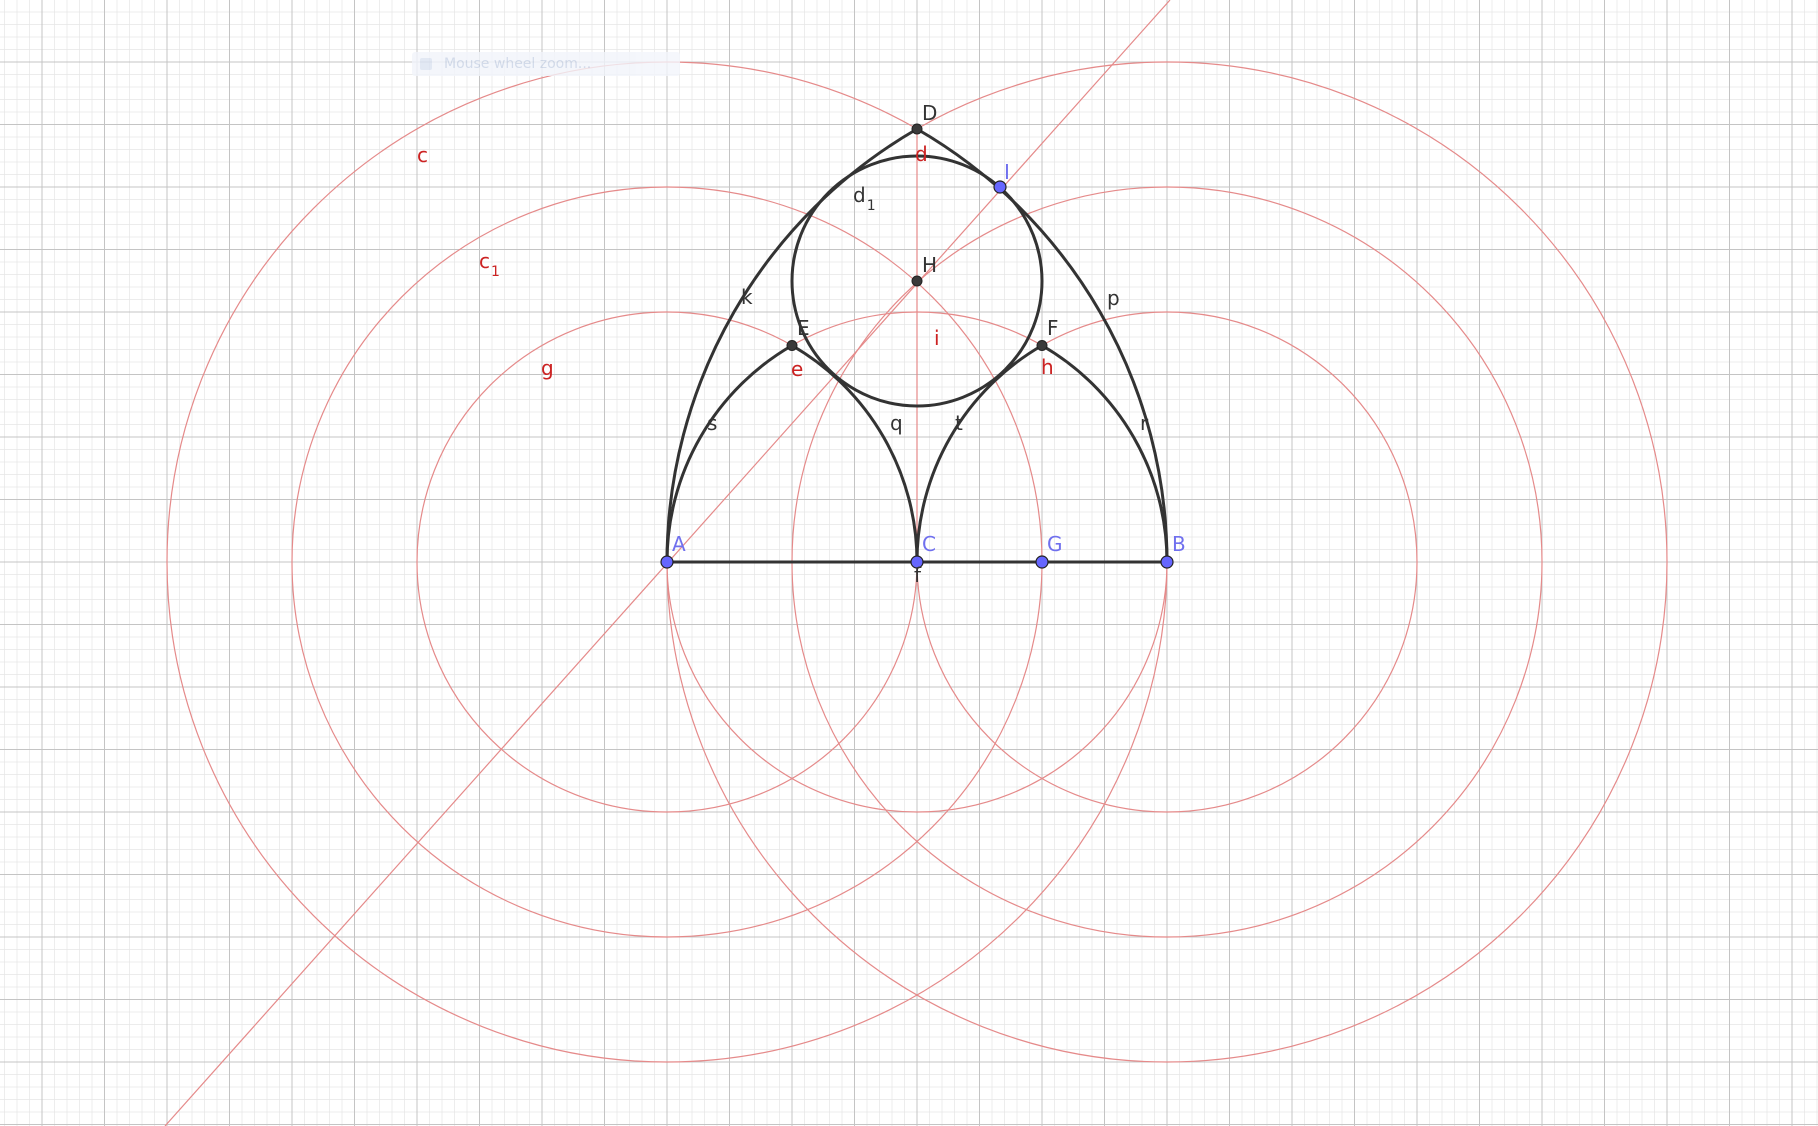 The width and height of the screenshot is (1818, 1126). Describe the element at coordinates (712, 423) in the screenshot. I see `label-arc-s: s` at that location.